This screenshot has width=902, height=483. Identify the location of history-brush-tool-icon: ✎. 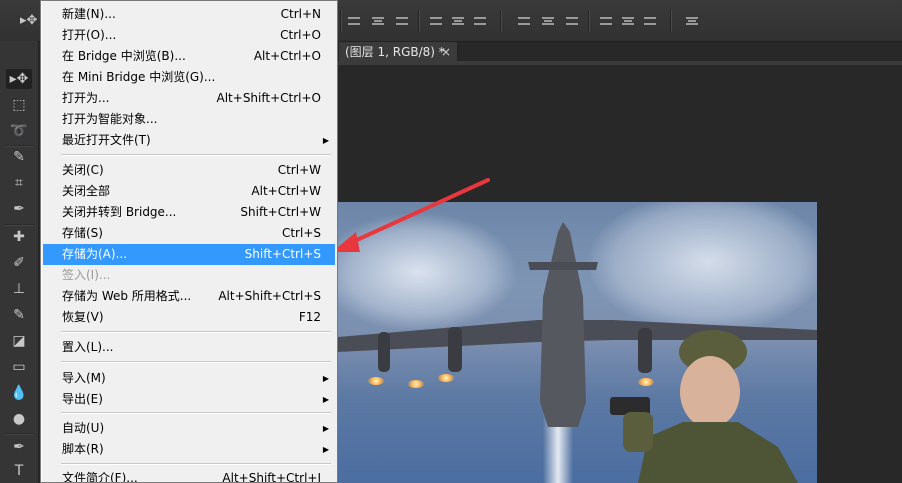
(19, 315).